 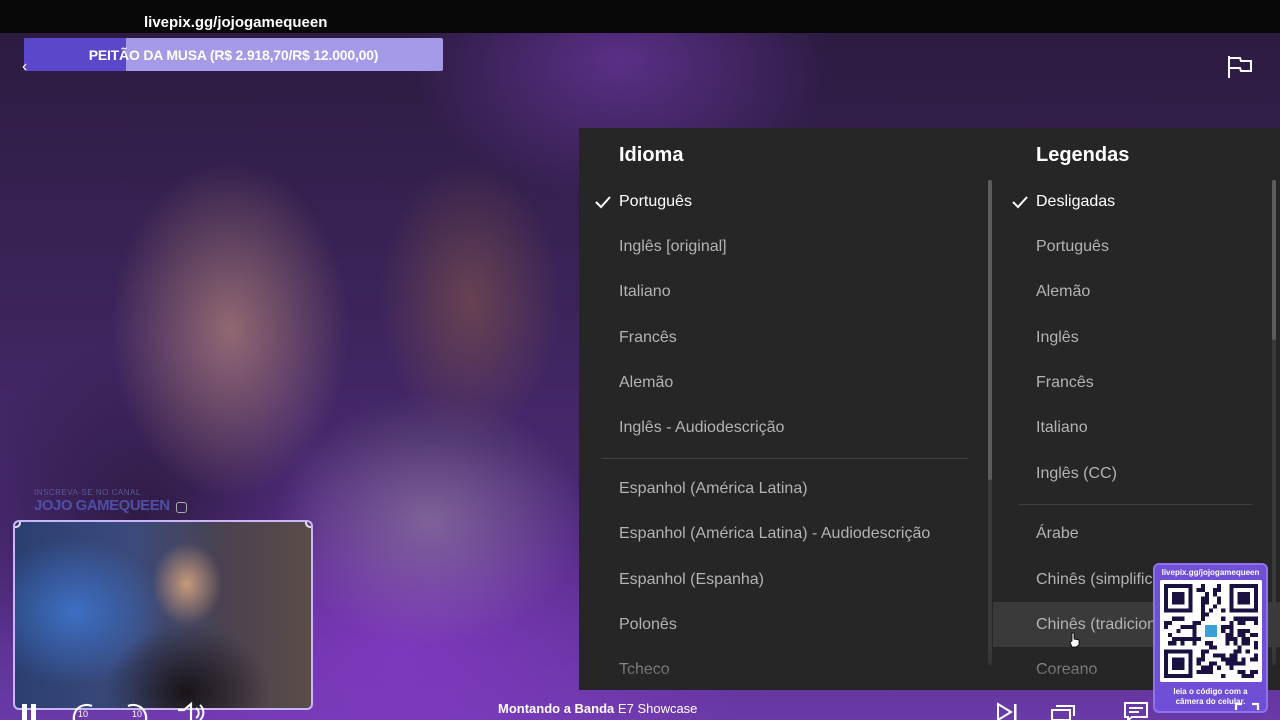 I want to click on episodes-icon, so click(x=1063, y=710).